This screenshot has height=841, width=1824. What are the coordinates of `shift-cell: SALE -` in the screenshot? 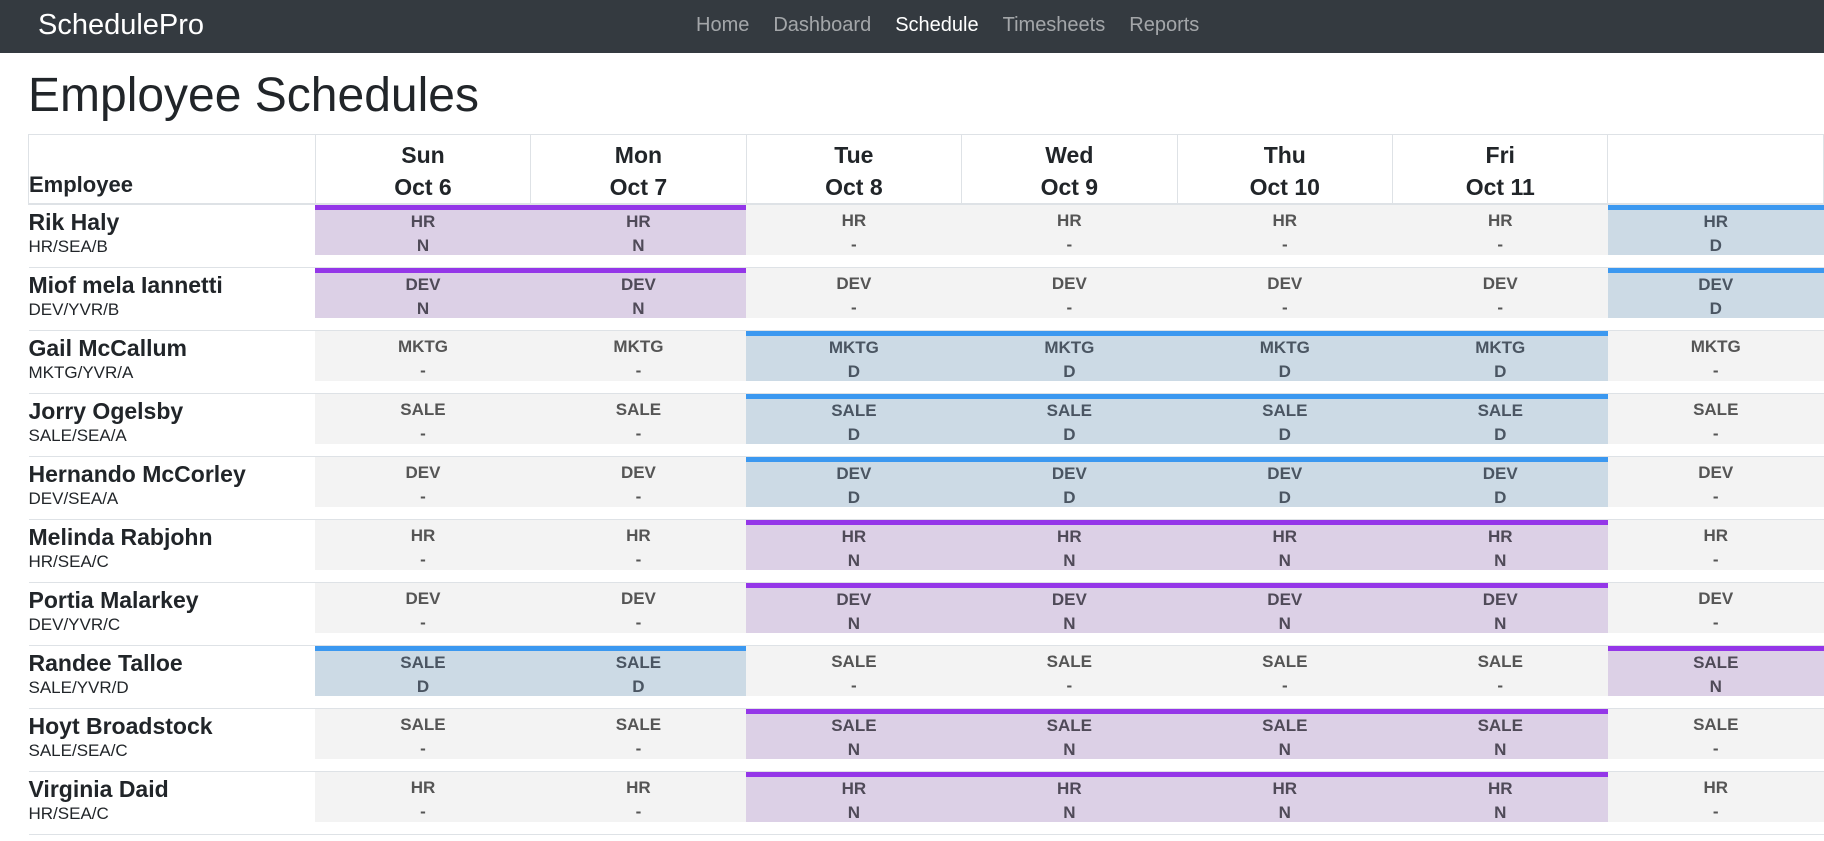 It's located at (1500, 677).